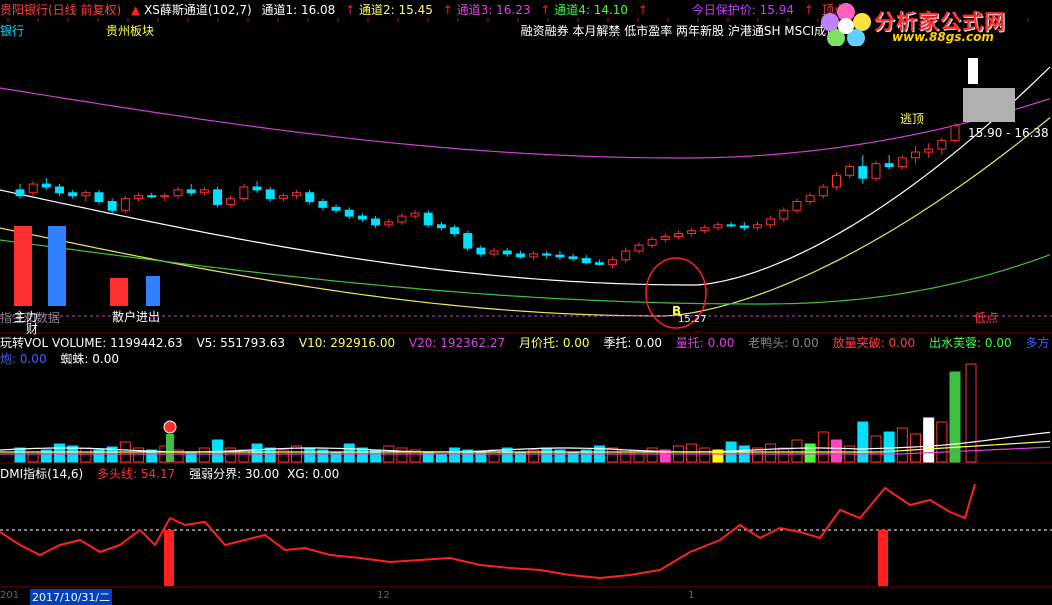 This screenshot has width=1052, height=605. I want to click on price-range: 15.90 - 16.38, so click(1008, 133).